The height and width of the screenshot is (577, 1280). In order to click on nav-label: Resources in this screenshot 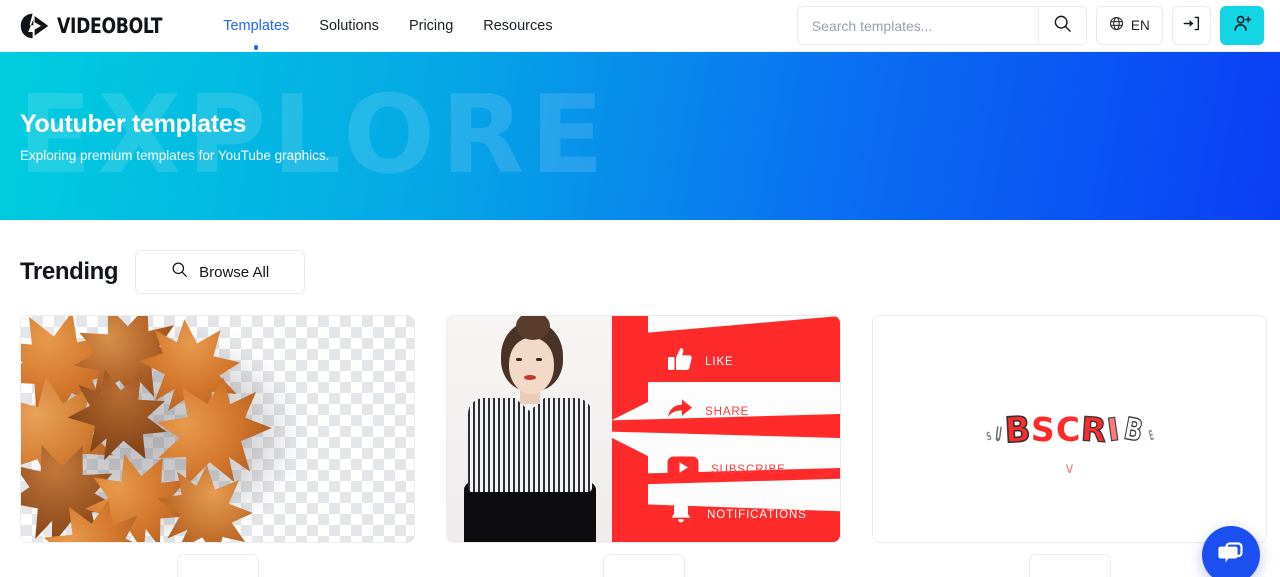, I will do `click(518, 25)`.